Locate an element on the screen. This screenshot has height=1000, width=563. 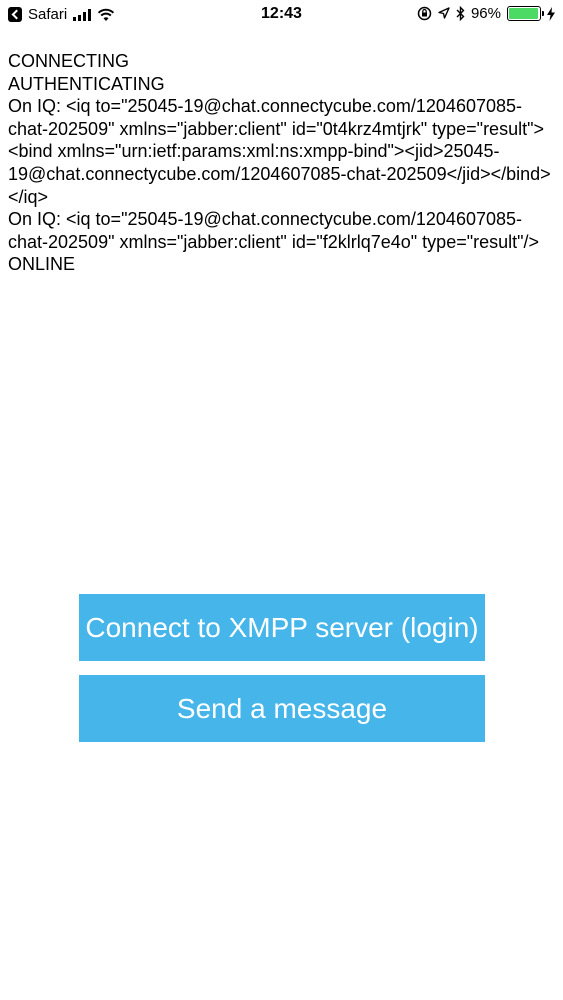
status-bar-right: 96% is located at coordinates (486, 13).